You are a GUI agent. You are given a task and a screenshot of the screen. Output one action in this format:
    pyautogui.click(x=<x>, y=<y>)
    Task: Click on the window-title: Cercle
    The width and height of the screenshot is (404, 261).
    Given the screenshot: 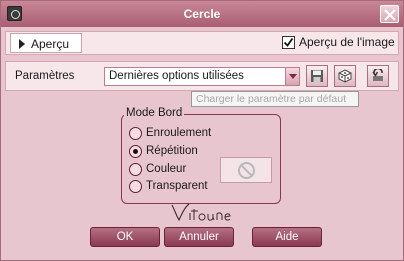 What is the action you would take?
    pyautogui.click(x=202, y=14)
    